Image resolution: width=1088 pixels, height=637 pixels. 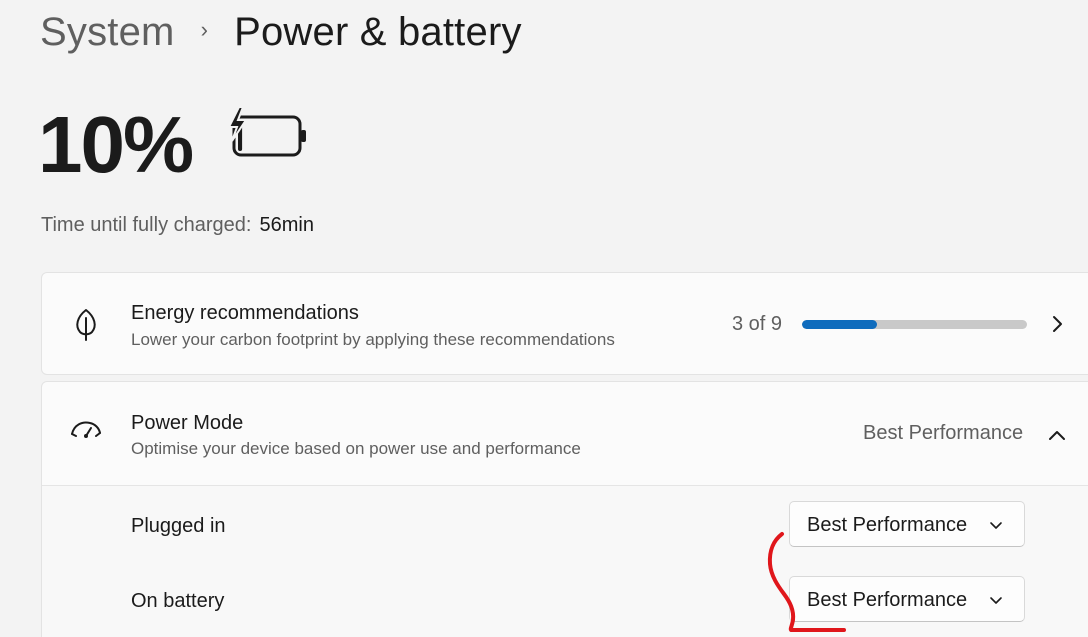 I want to click on page-title: Power & battery, so click(x=378, y=31).